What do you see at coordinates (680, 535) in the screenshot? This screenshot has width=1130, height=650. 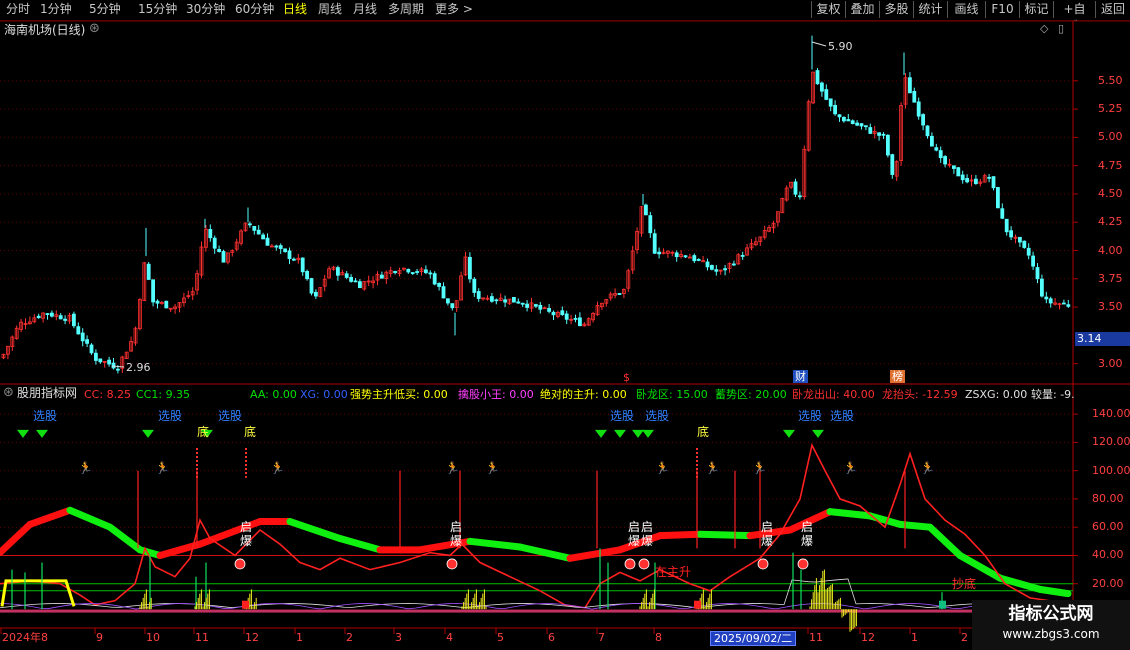 I see `trend-ribbon` at bounding box center [680, 535].